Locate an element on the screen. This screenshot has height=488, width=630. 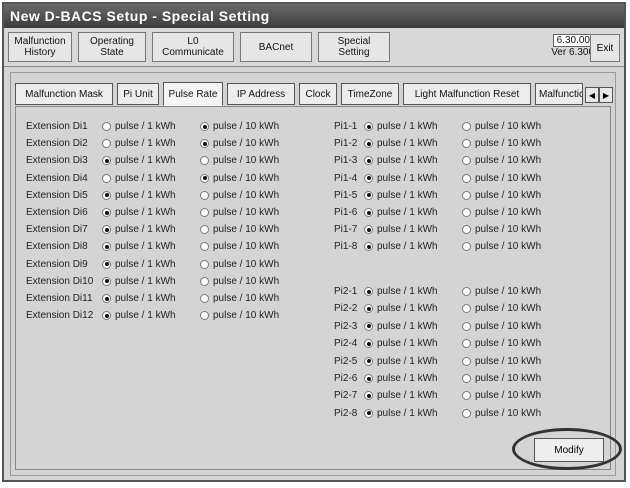
tab-malfunction-history: Malfunction History is located at coordinates (40, 47).